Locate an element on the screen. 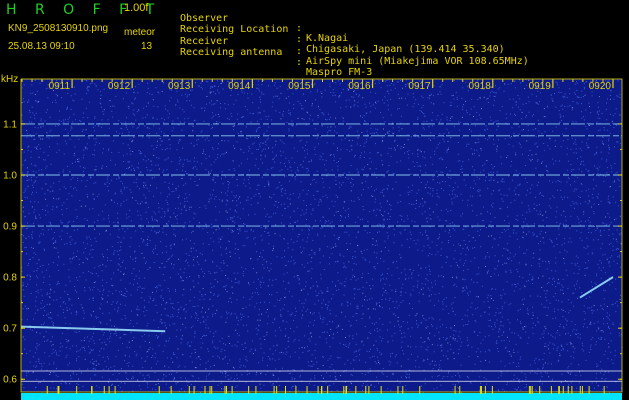 The image size is (629, 400). x-tick-label: 0919 is located at coordinates (540, 86).